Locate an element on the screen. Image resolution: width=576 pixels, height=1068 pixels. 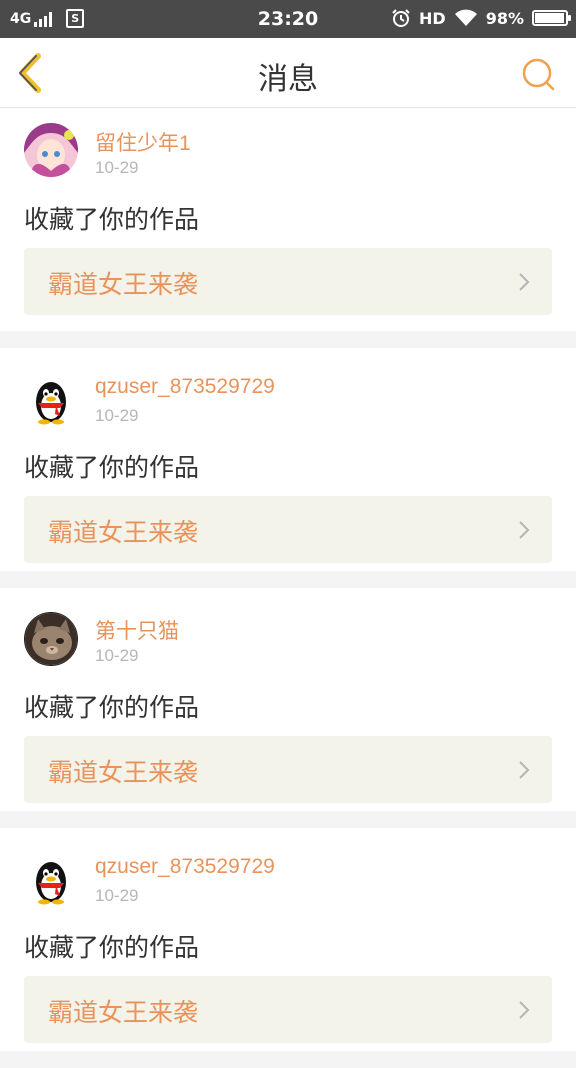
username: 第十只猫 is located at coordinates (137, 630).